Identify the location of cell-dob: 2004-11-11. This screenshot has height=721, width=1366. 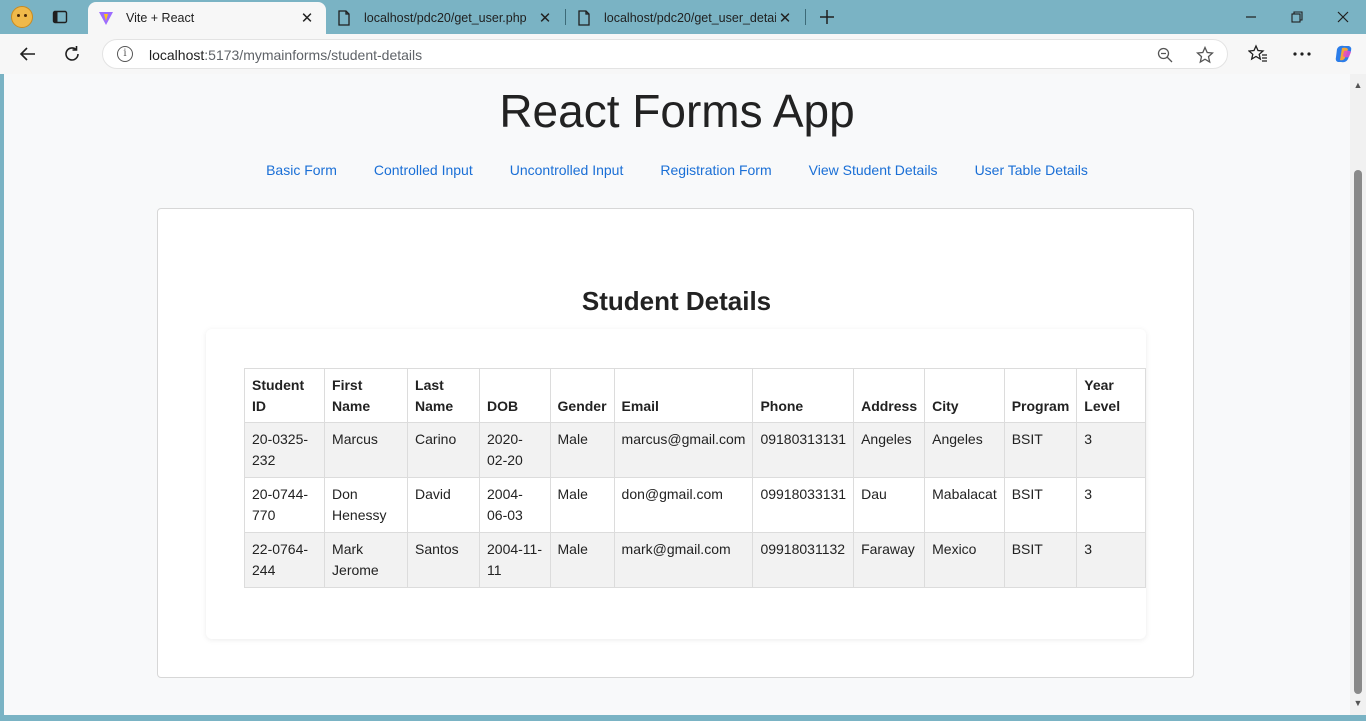
(515, 560).